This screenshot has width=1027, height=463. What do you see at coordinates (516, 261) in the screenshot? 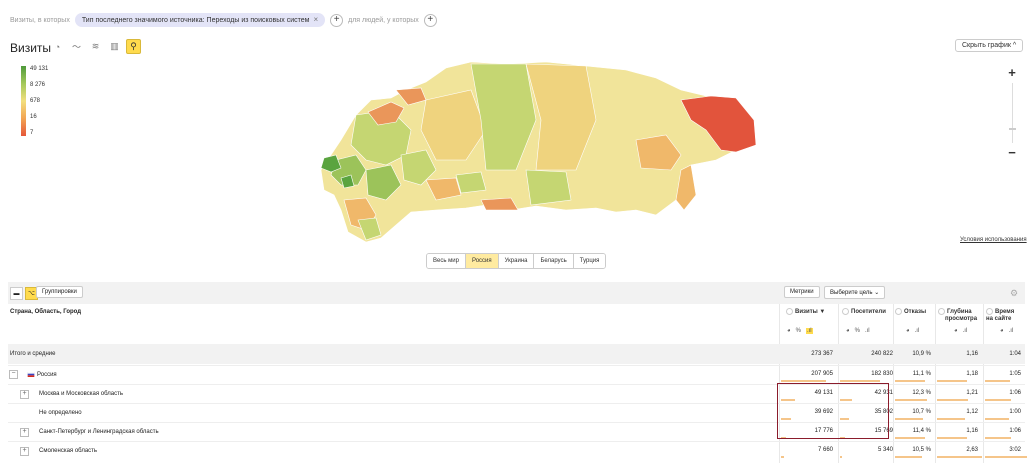
I see `tab-ukraine: Украина` at bounding box center [516, 261].